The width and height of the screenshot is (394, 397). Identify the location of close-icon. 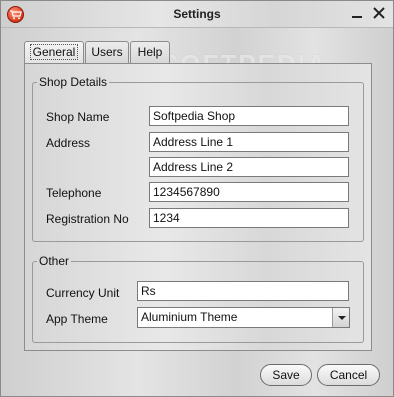
(379, 13).